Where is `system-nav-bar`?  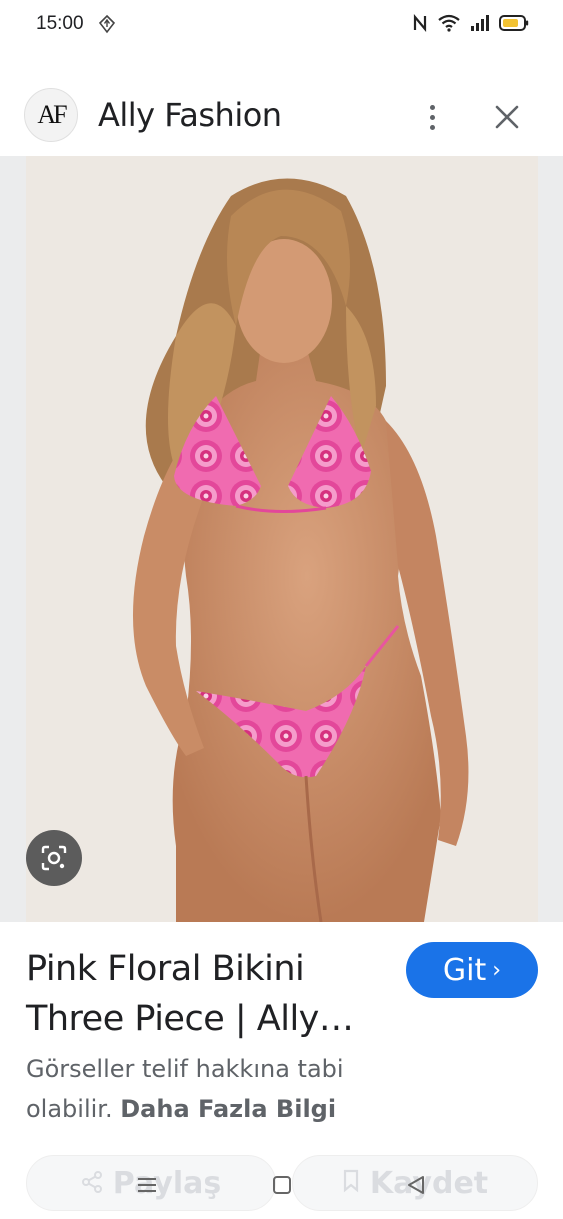
system-nav-bar is located at coordinates (281, 1184).